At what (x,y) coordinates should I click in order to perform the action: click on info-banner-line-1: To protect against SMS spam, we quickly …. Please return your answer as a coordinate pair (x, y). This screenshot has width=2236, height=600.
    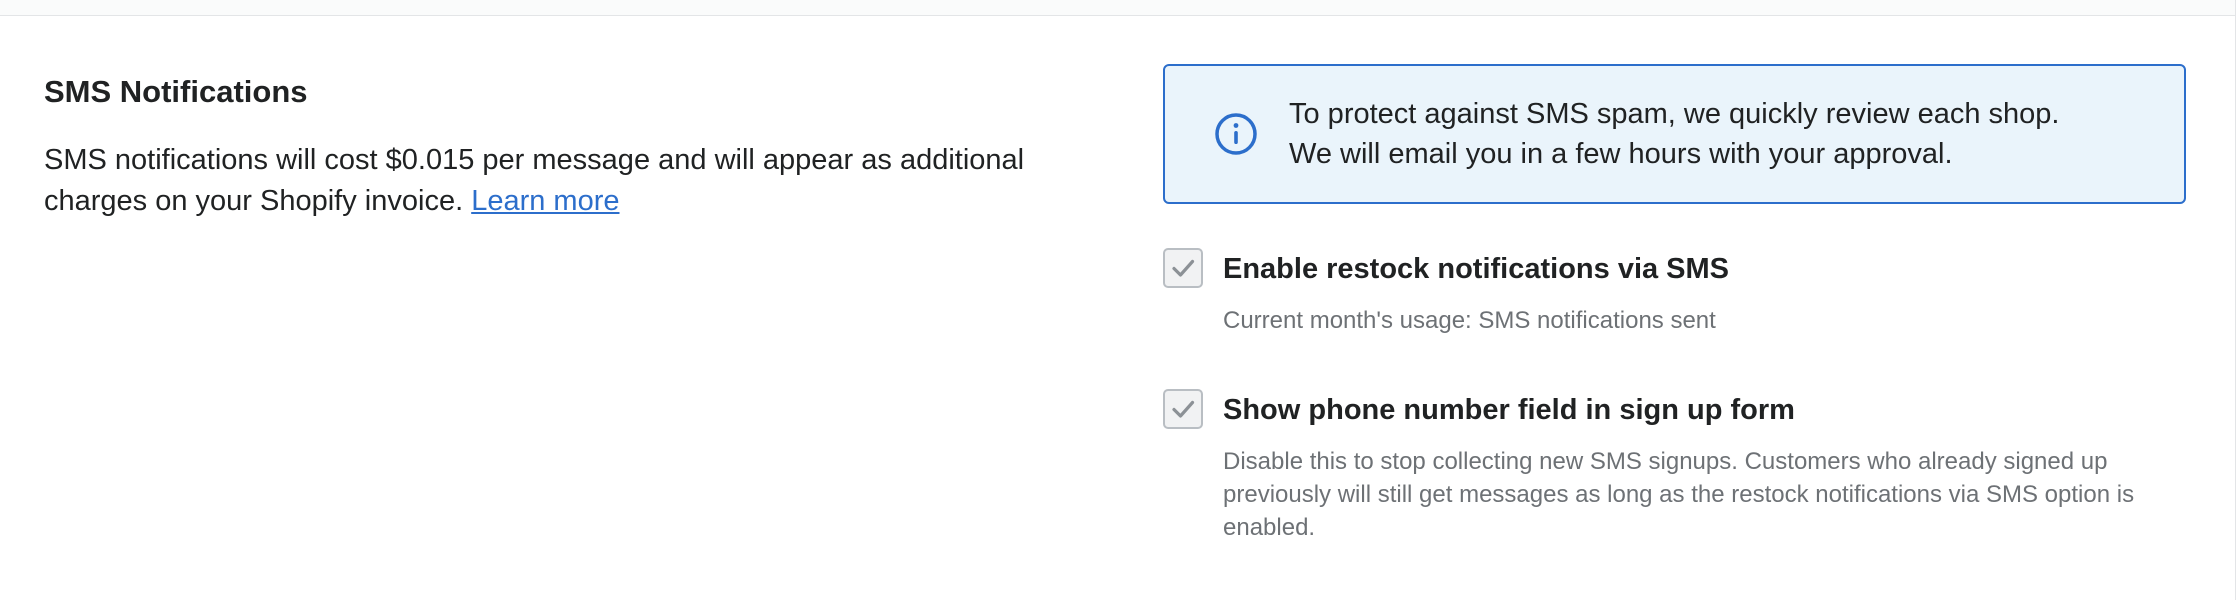
    Looking at the image, I should click on (1674, 114).